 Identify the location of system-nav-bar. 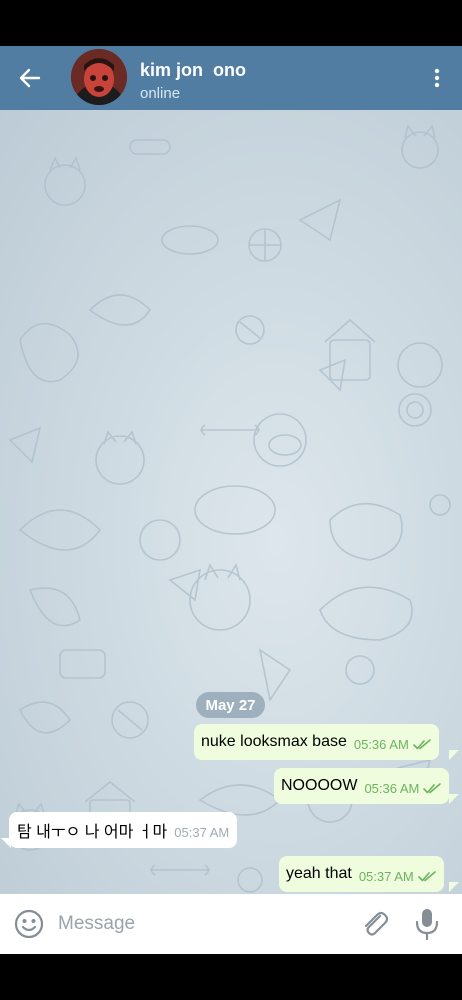
(231, 977).